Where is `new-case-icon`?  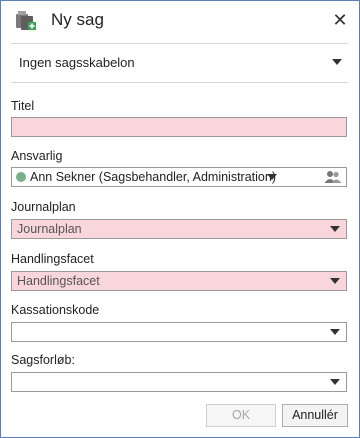
new-case-icon is located at coordinates (26, 20).